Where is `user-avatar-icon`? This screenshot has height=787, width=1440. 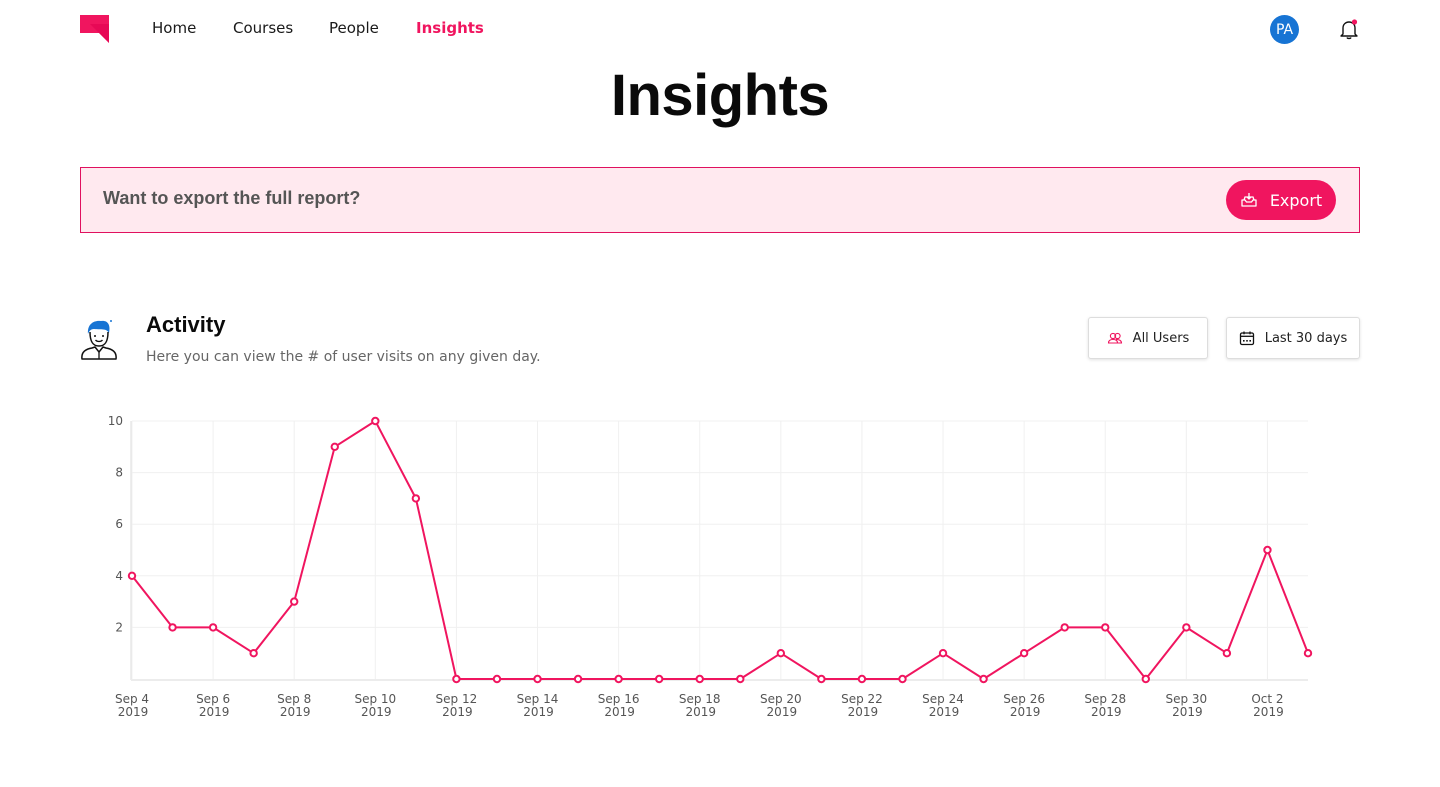
user-avatar-icon is located at coordinates (99, 340).